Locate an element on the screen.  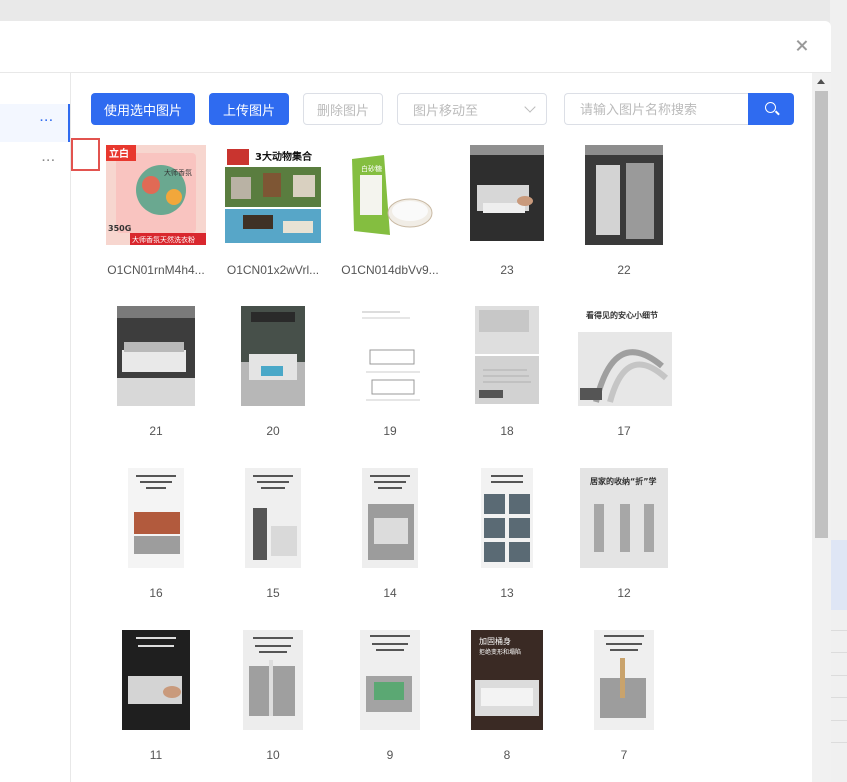
image-caption: 12 is located at coordinates (624, 593).